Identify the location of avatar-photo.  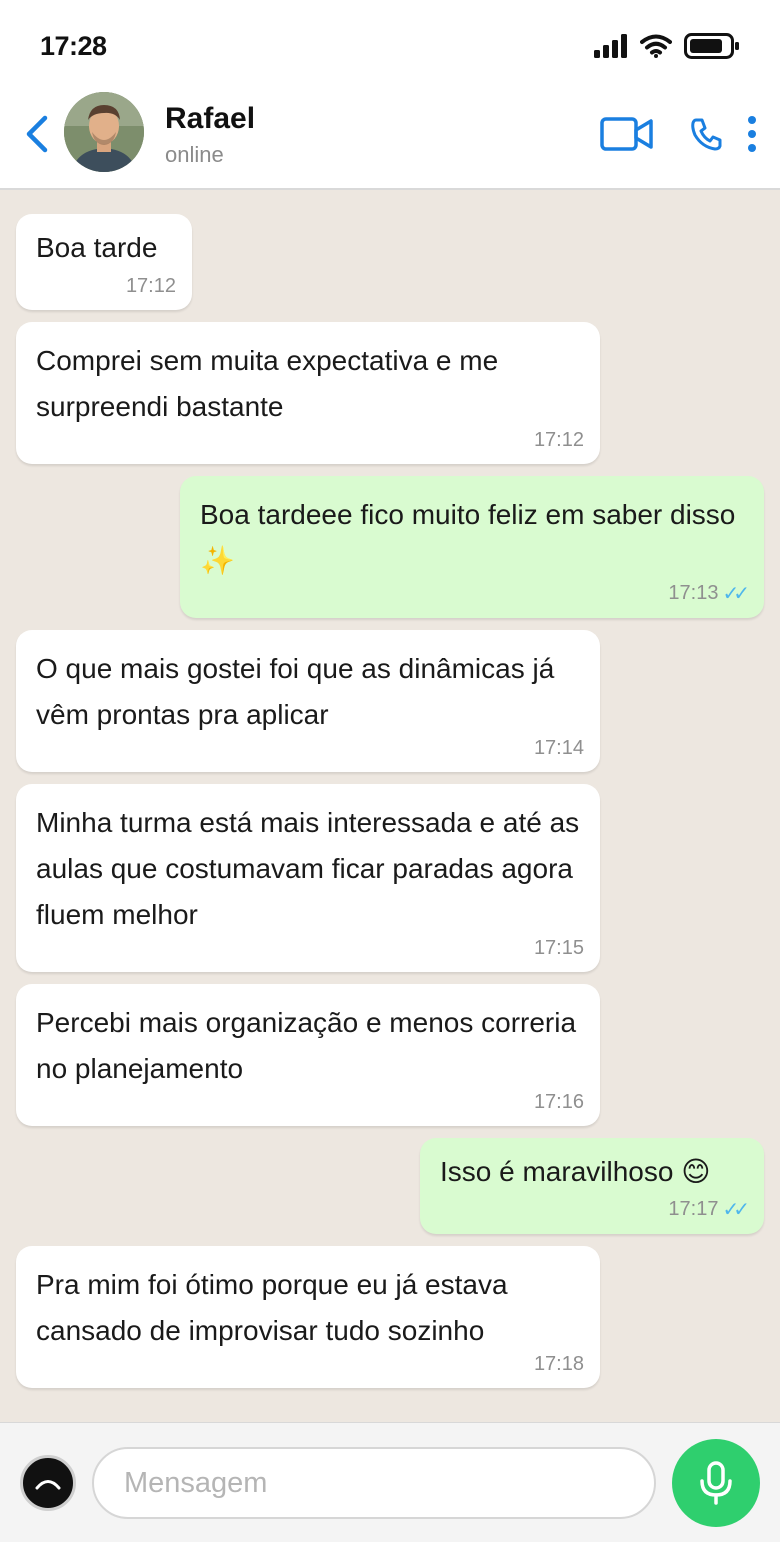
(104, 132).